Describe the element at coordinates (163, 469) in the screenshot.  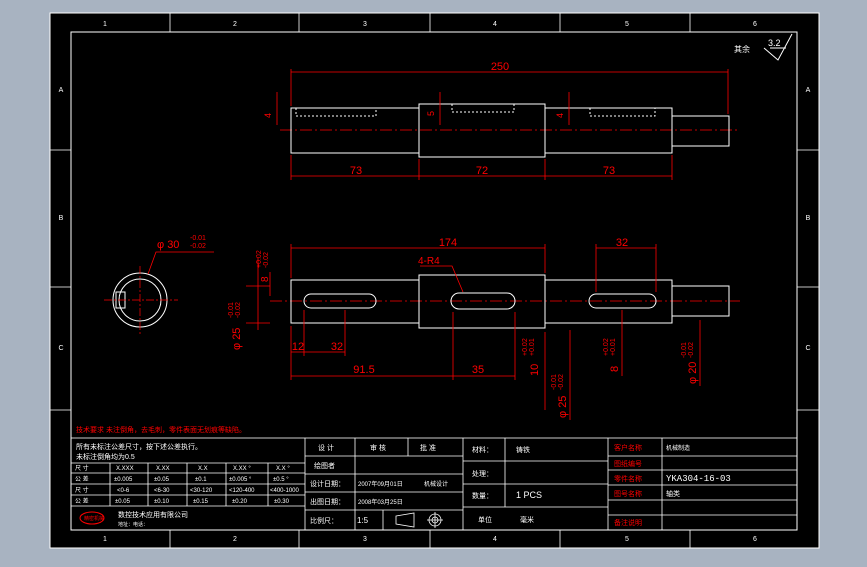
I see `svg-text: X.XX` at that location.